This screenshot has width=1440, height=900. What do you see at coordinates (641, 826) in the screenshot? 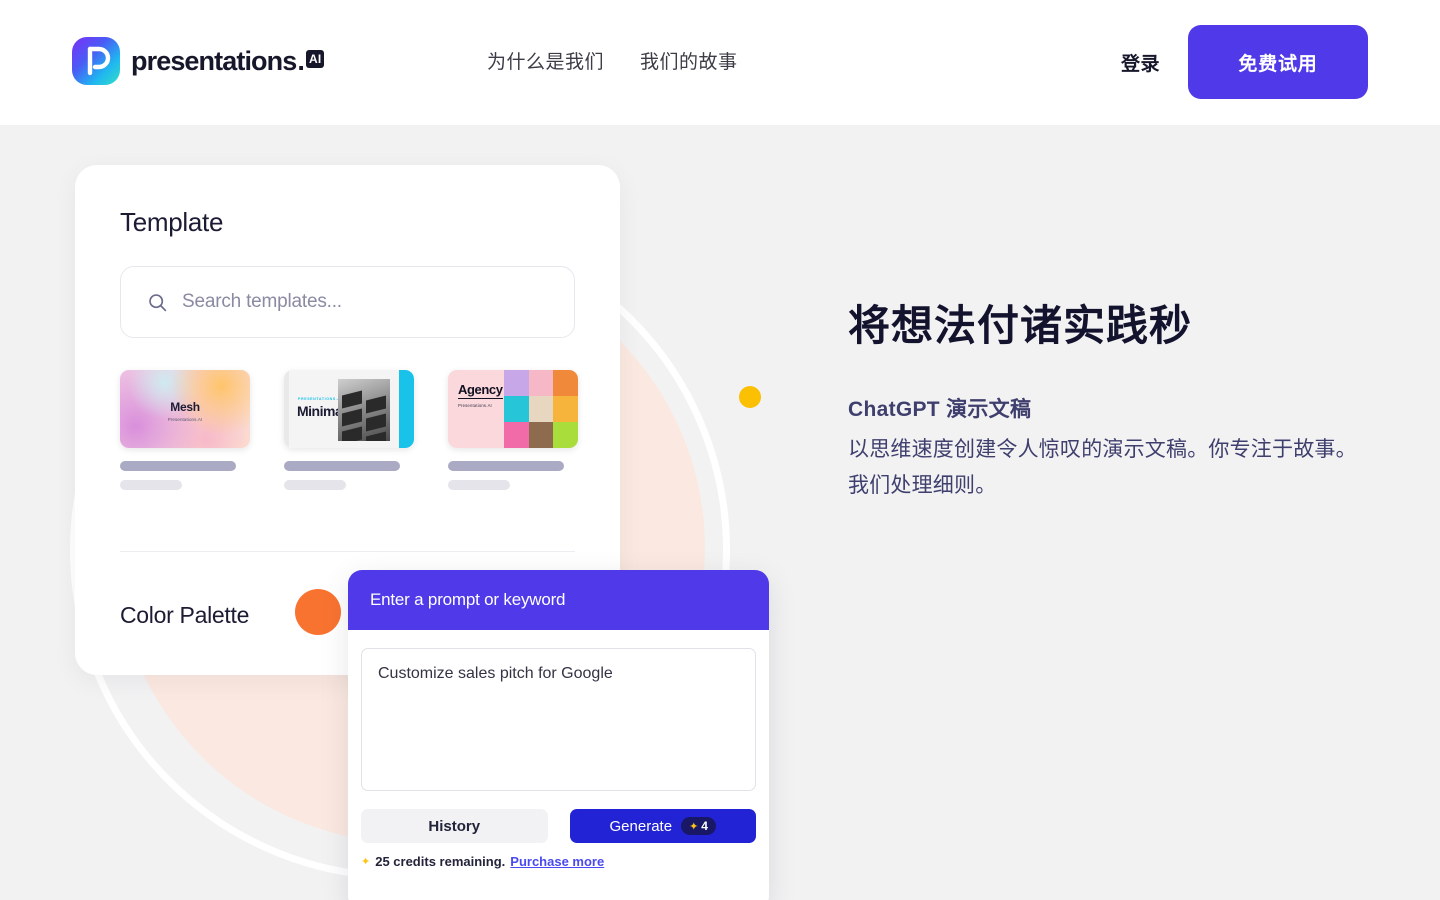
I see `generate-button-label: Generate` at bounding box center [641, 826].